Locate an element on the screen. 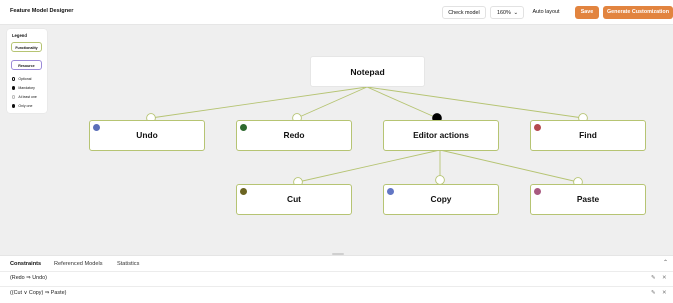 Image resolution: width=673 pixels, height=303 pixels. feature-label: Paste is located at coordinates (588, 199).